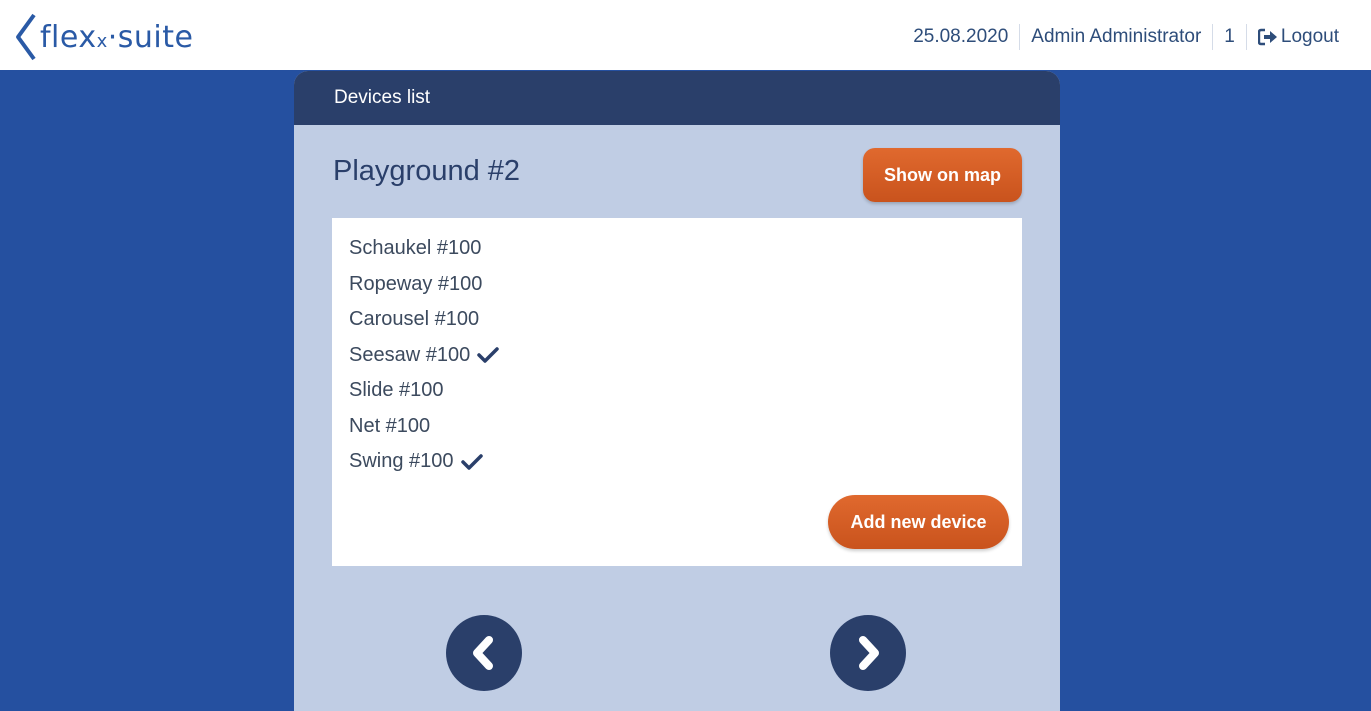 The image size is (1371, 711). What do you see at coordinates (390, 425) in the screenshot?
I see `device-label: Net #100` at bounding box center [390, 425].